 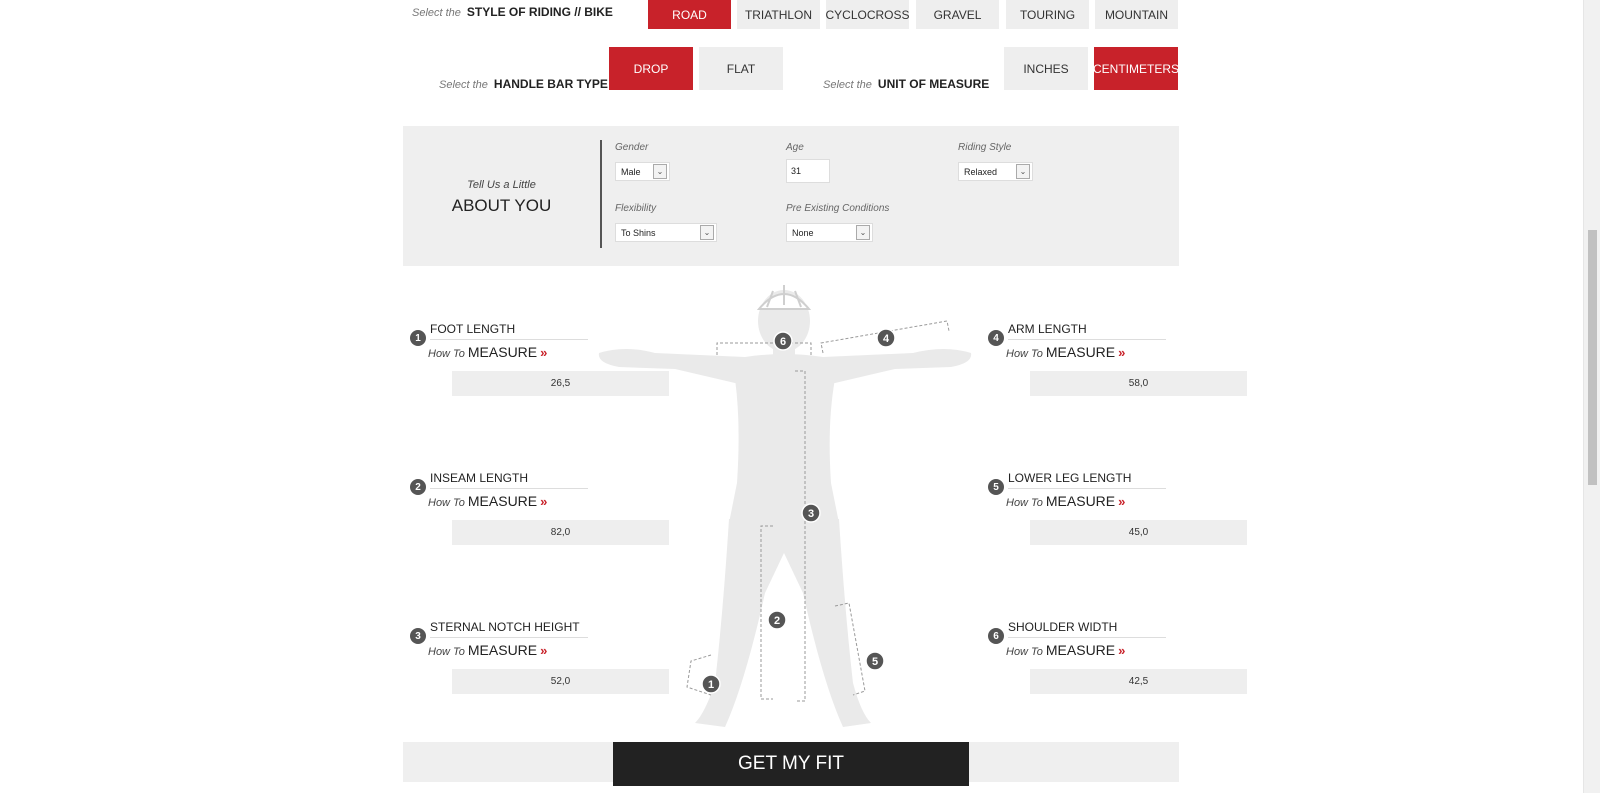 What do you see at coordinates (795, 147) in the screenshot?
I see `age-label: Age` at bounding box center [795, 147].